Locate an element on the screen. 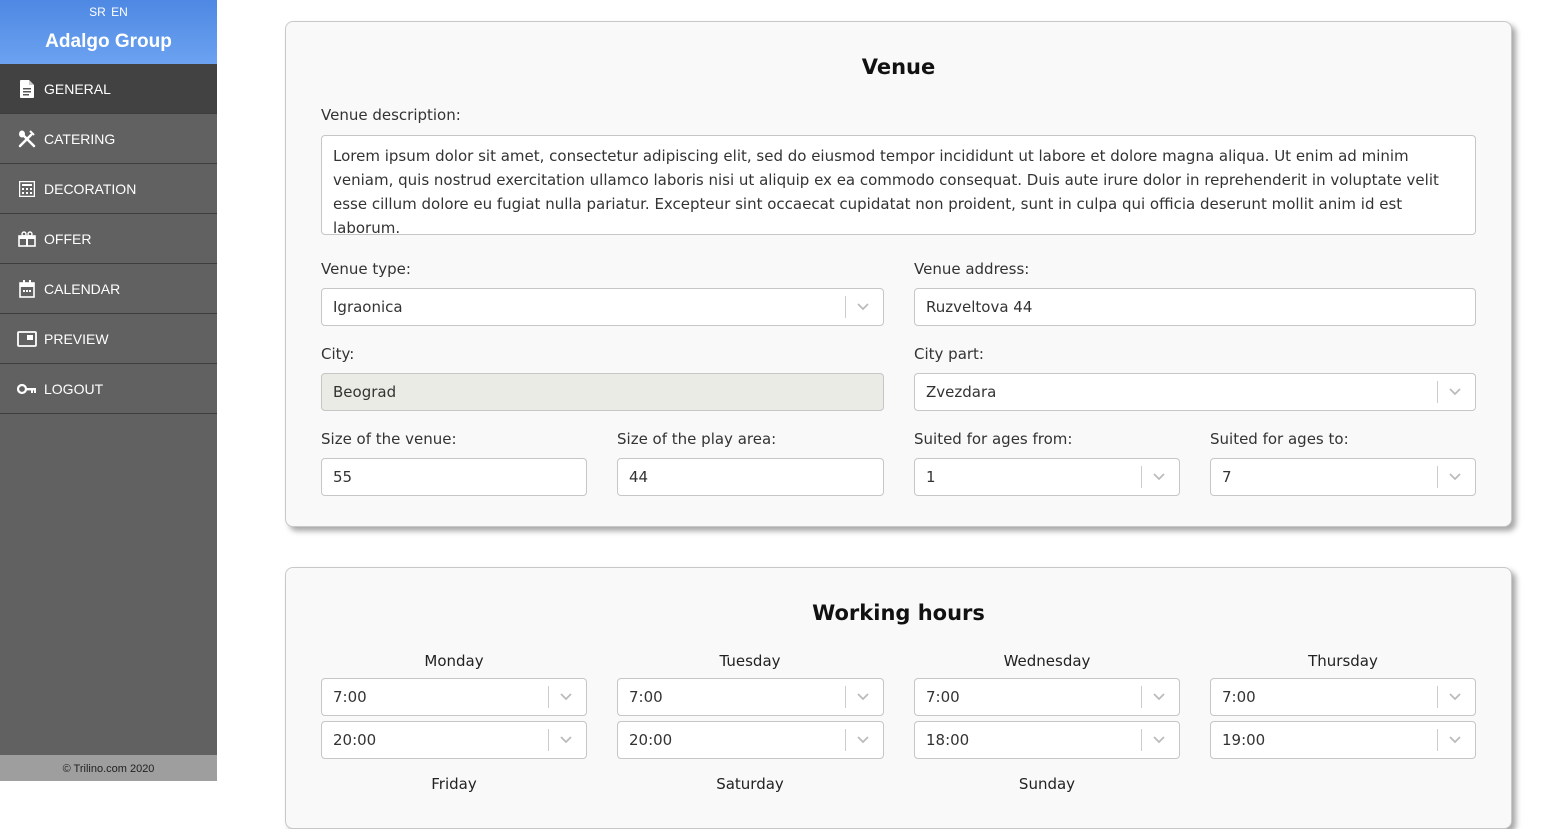 This screenshot has height=829, width=1561. sidebar-item-offer: OFFER is located at coordinates (108, 239).